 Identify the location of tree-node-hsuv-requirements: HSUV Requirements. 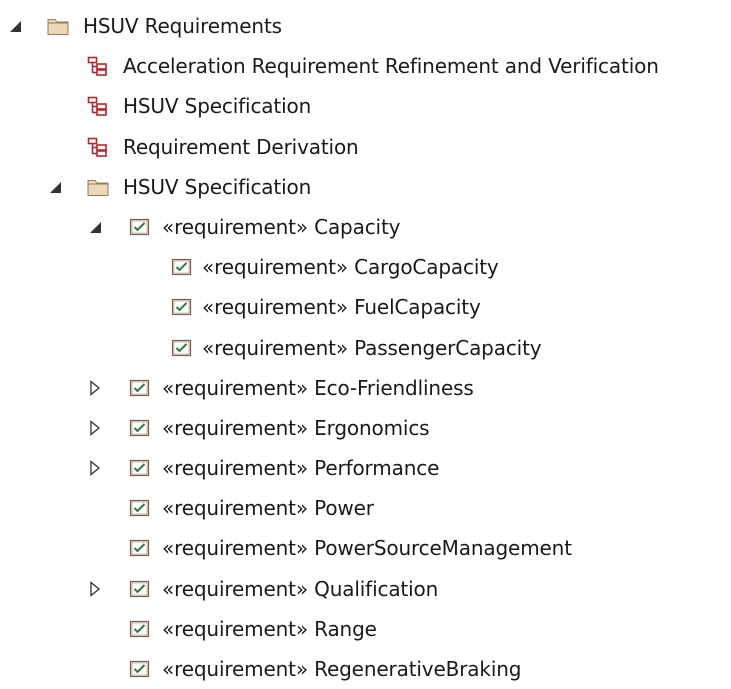
(365, 26).